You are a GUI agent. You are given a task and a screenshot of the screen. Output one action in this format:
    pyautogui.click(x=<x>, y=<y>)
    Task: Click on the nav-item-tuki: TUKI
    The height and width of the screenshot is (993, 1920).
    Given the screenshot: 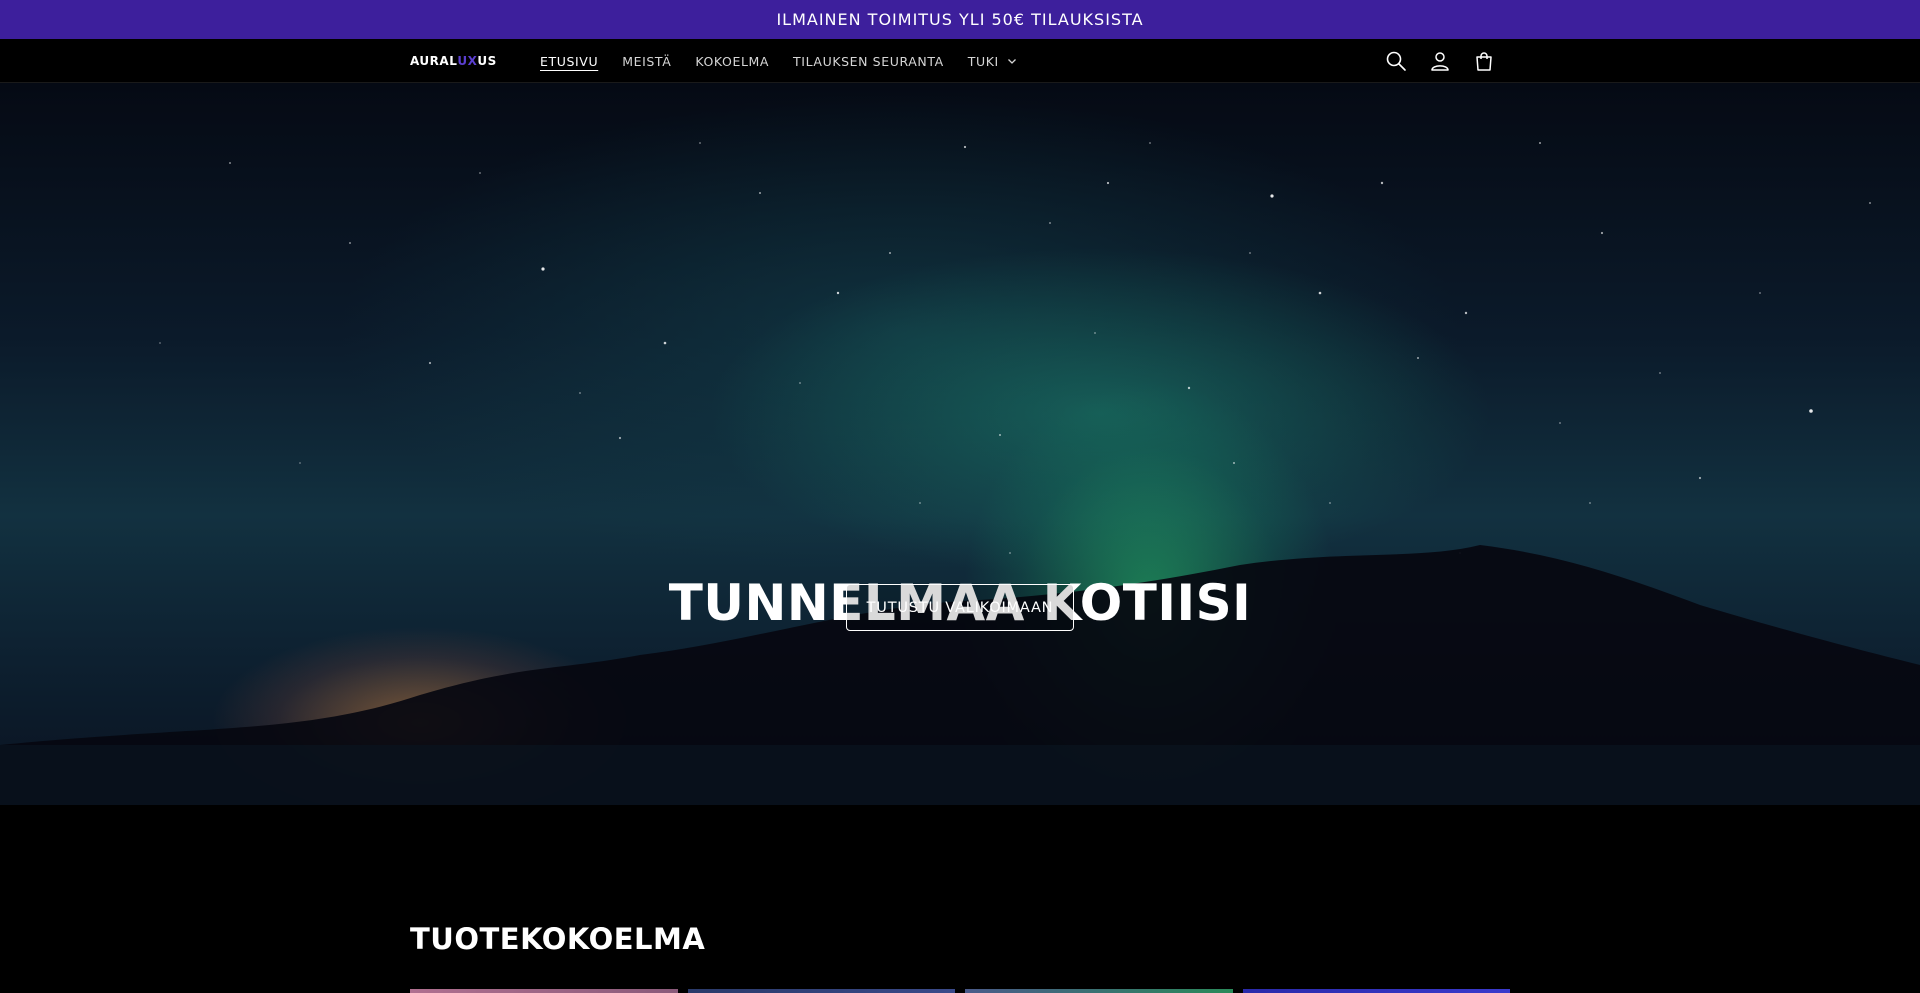 What is the action you would take?
    pyautogui.click(x=992, y=61)
    